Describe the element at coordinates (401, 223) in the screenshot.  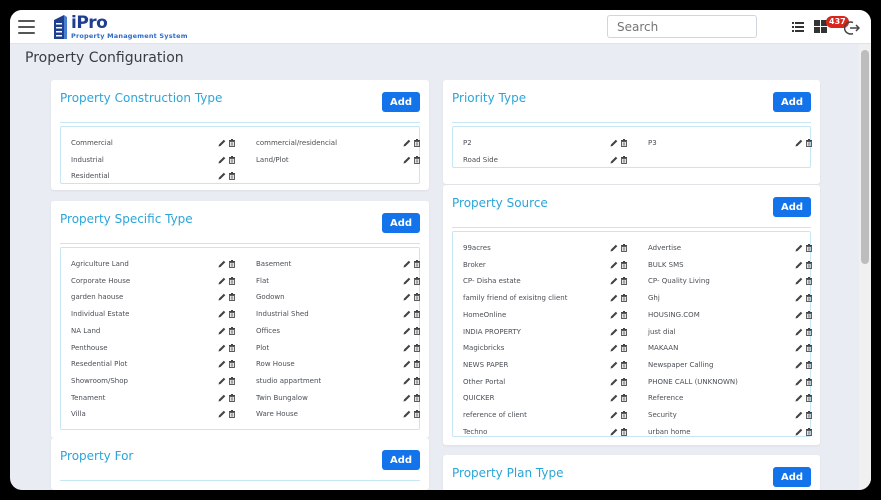
I see `add-specific-type-button: Add` at that location.